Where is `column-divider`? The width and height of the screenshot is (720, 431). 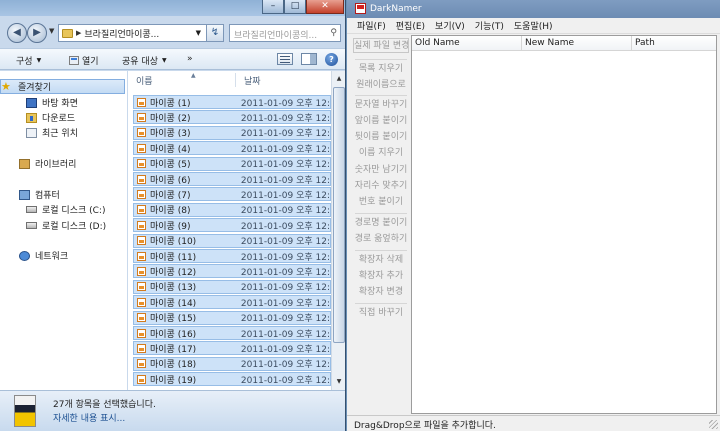
column-divider is located at coordinates (235, 80).